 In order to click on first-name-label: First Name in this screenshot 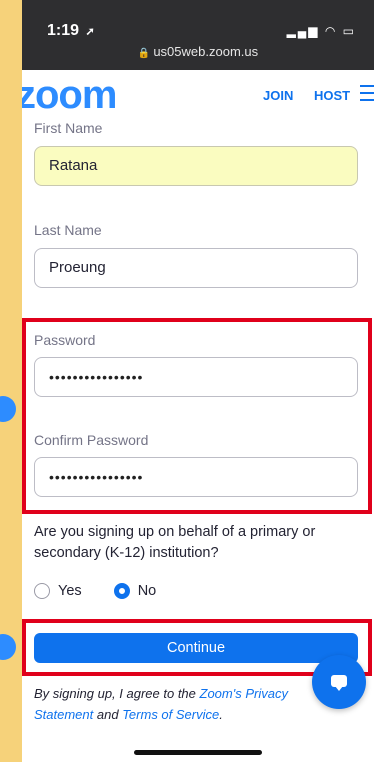, I will do `click(68, 128)`.